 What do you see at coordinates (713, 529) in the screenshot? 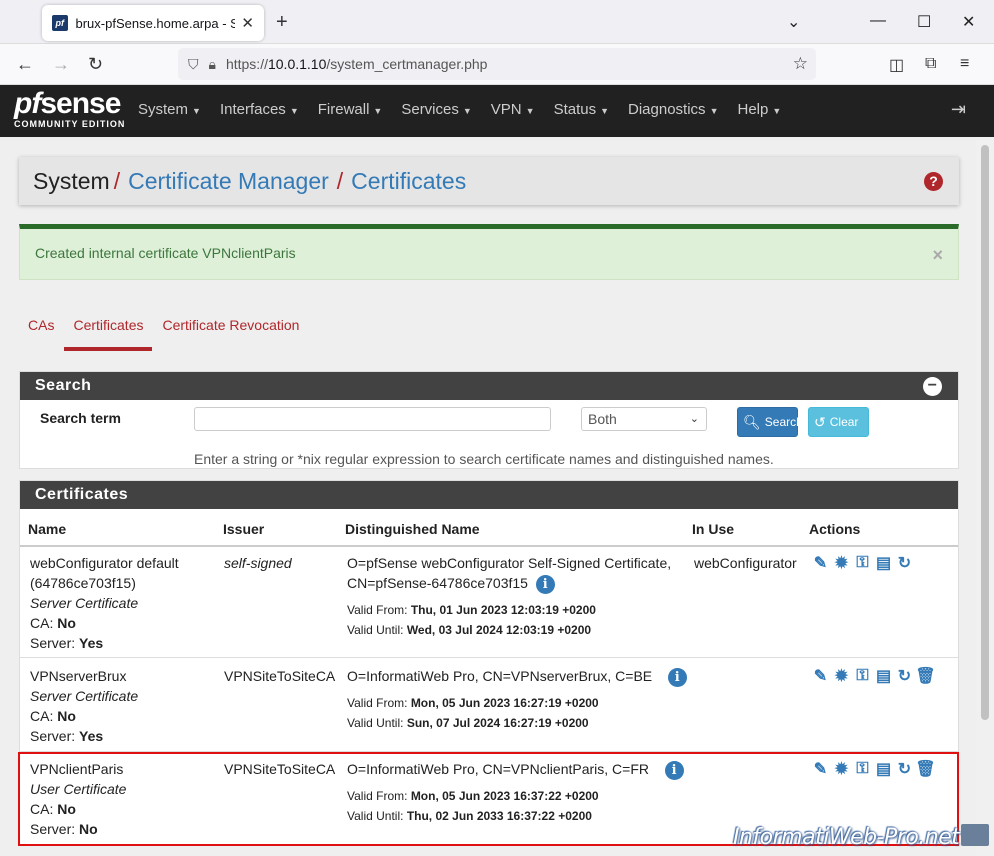
I see `column-in-use: In Use` at bounding box center [713, 529].